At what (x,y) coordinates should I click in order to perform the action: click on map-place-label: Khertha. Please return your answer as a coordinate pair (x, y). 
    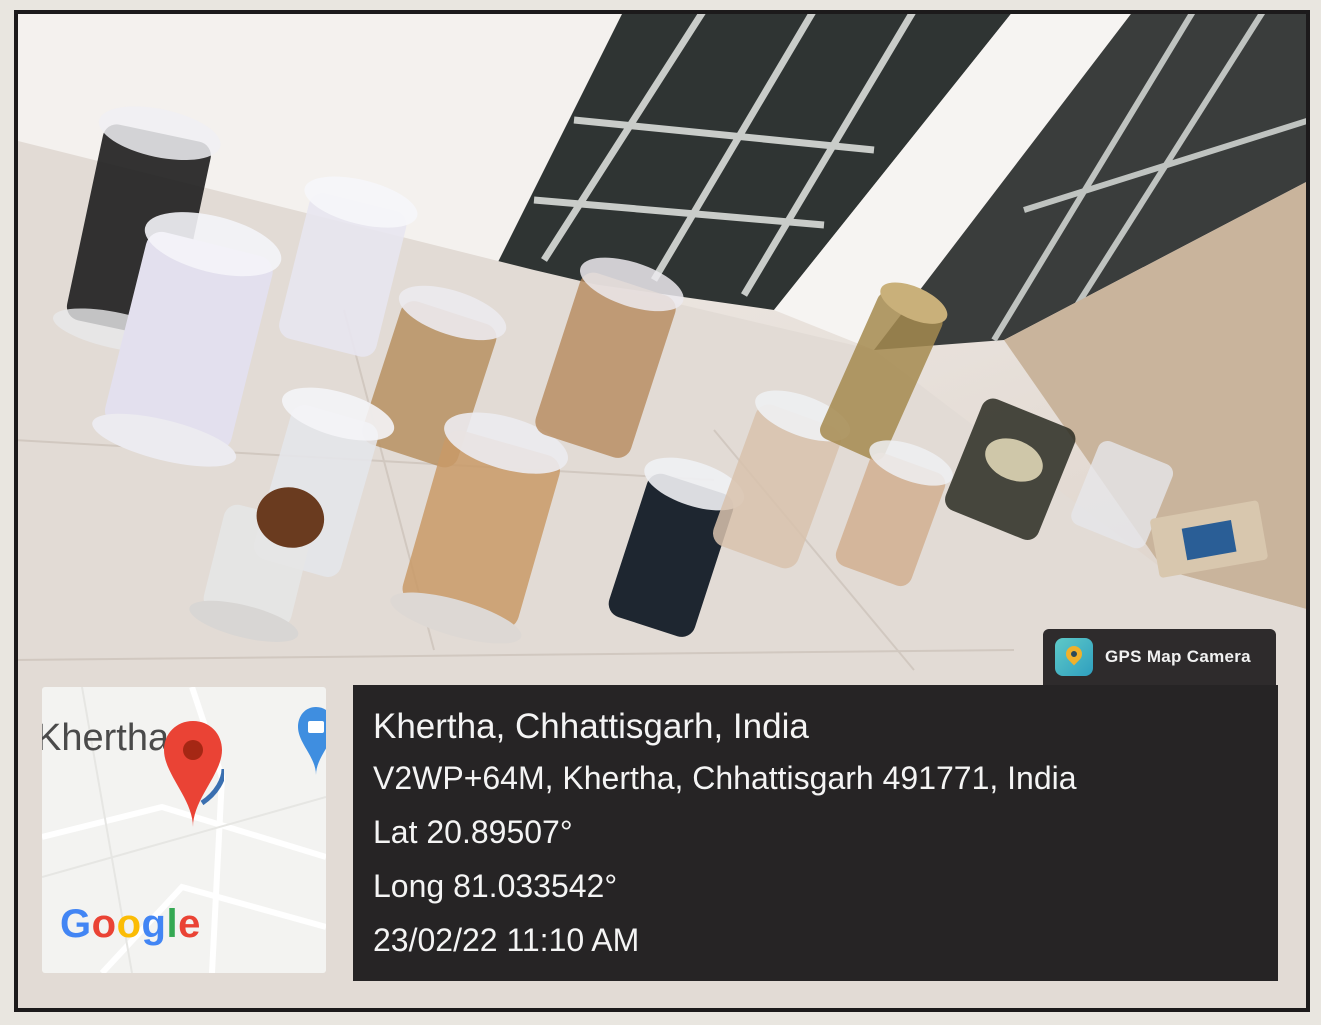
    Looking at the image, I should click on (106, 738).